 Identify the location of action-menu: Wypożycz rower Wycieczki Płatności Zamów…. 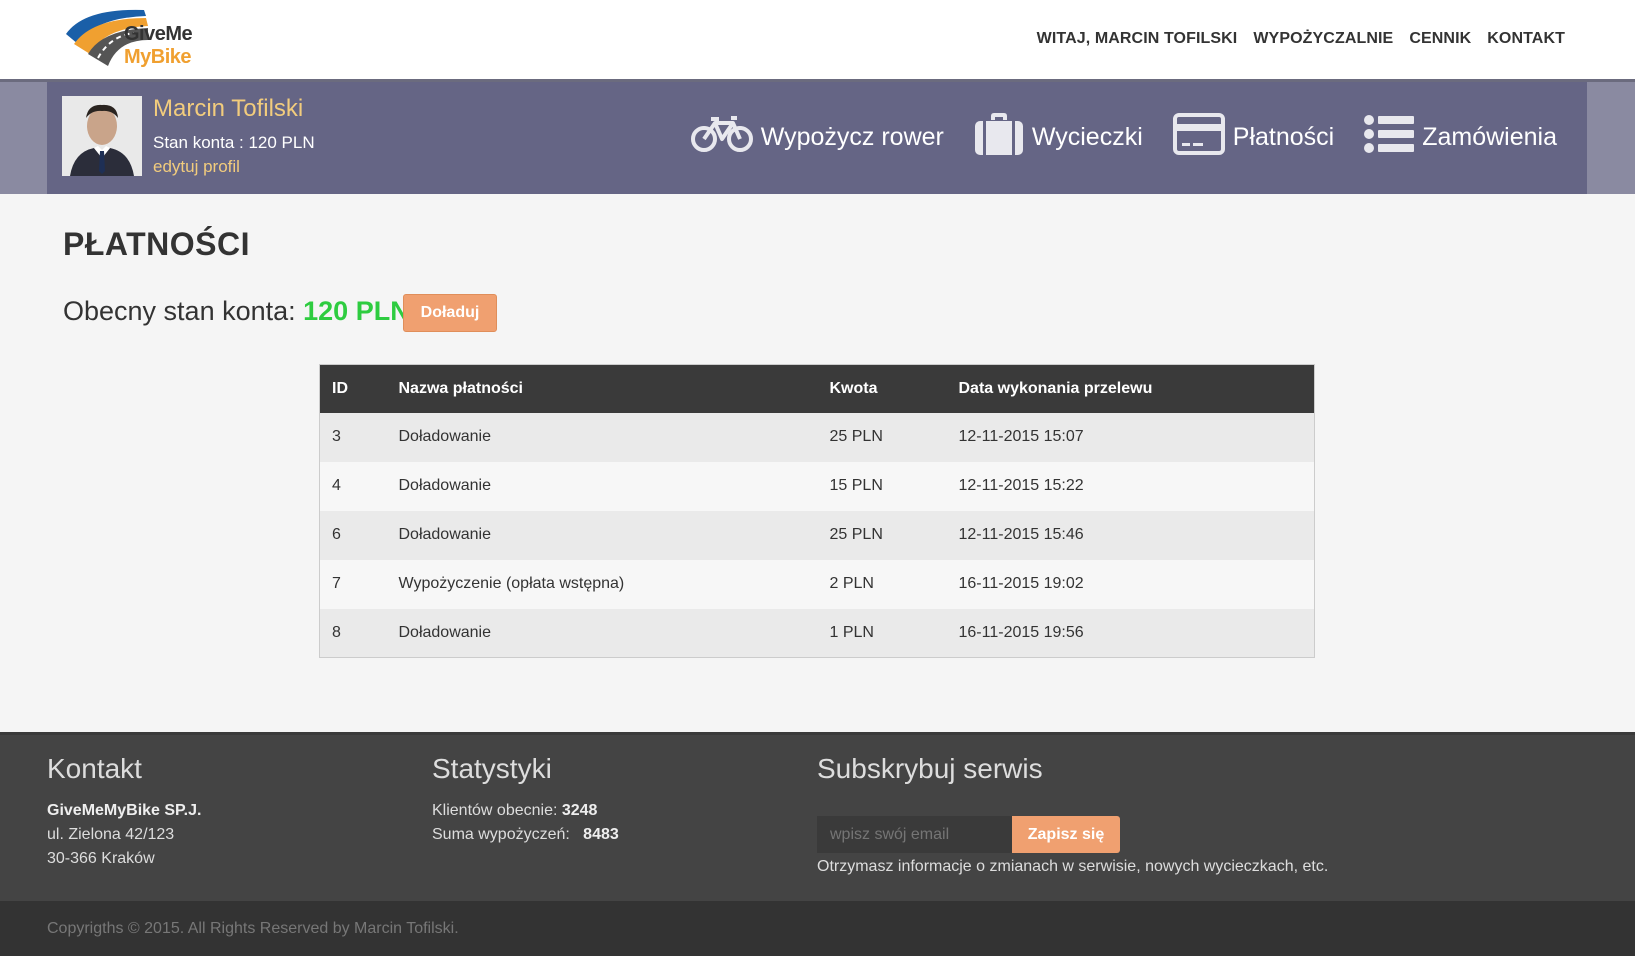
(1123, 137).